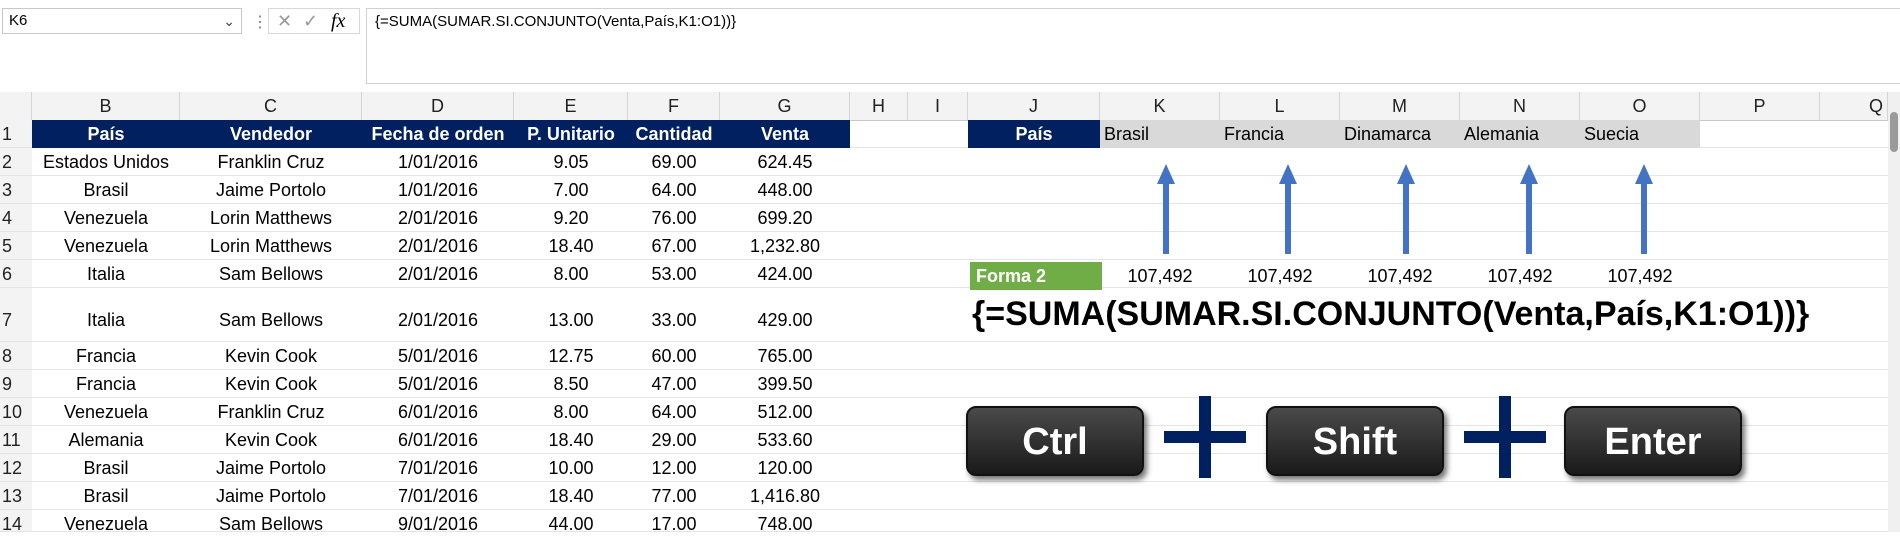 Image resolution: width=1900 pixels, height=538 pixels. I want to click on header-vendedor: Vendedor, so click(271, 134).